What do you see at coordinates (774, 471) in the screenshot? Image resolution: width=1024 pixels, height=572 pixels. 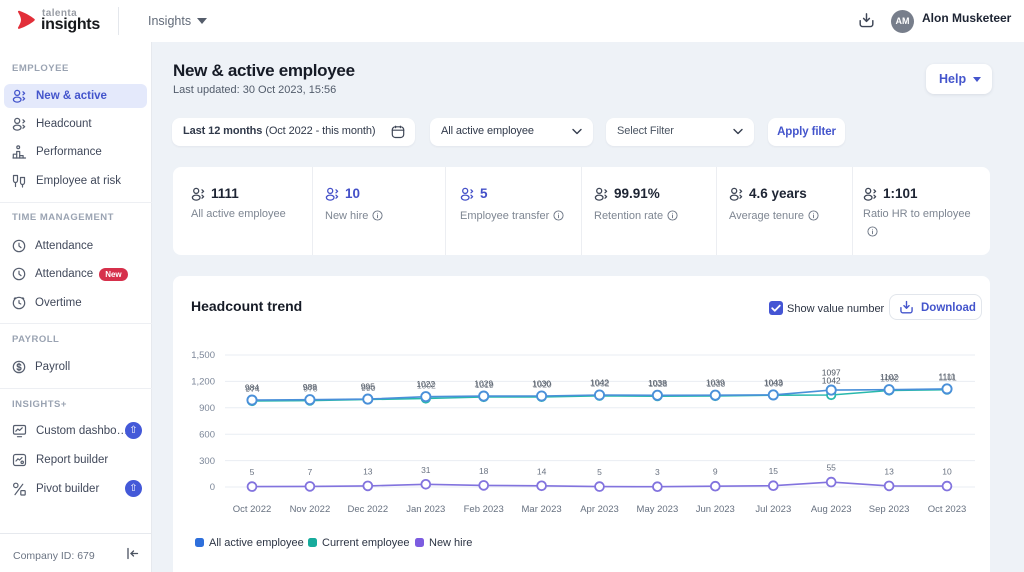 I see `svg-text: 15` at bounding box center [774, 471].